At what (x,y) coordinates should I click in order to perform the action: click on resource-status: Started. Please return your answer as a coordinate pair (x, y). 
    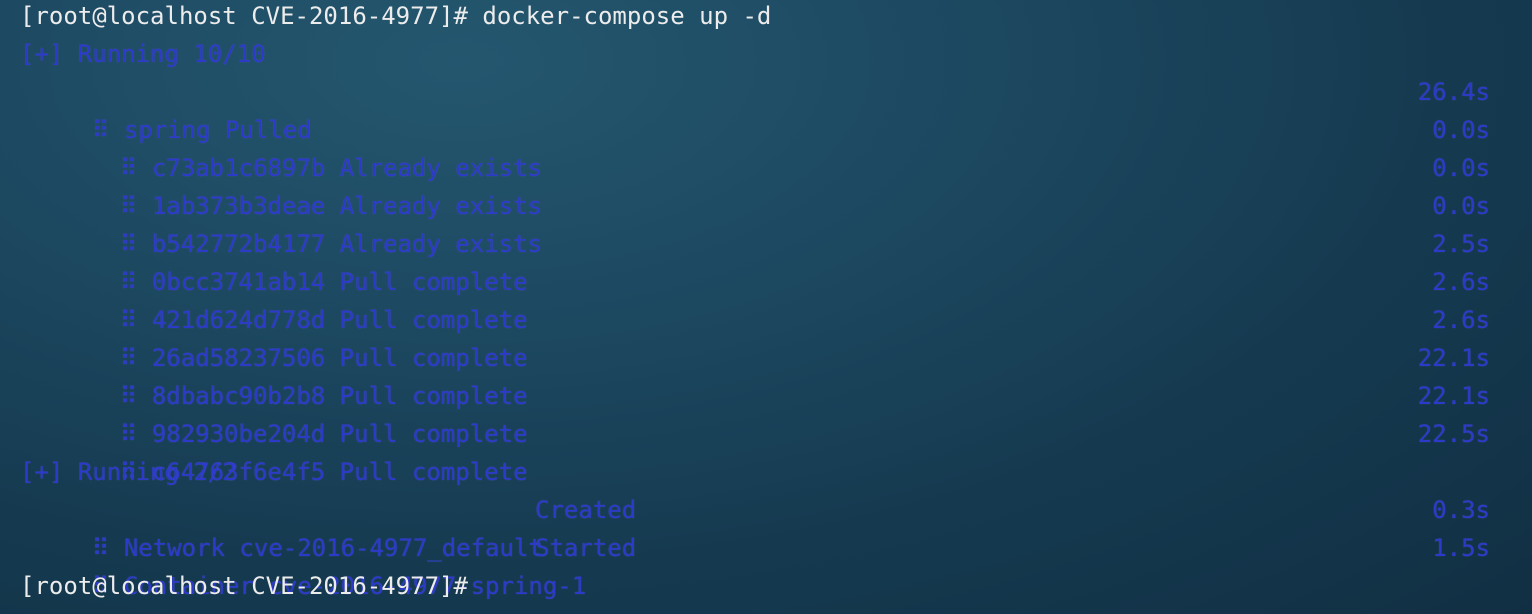
    Looking at the image, I should click on (586, 548).